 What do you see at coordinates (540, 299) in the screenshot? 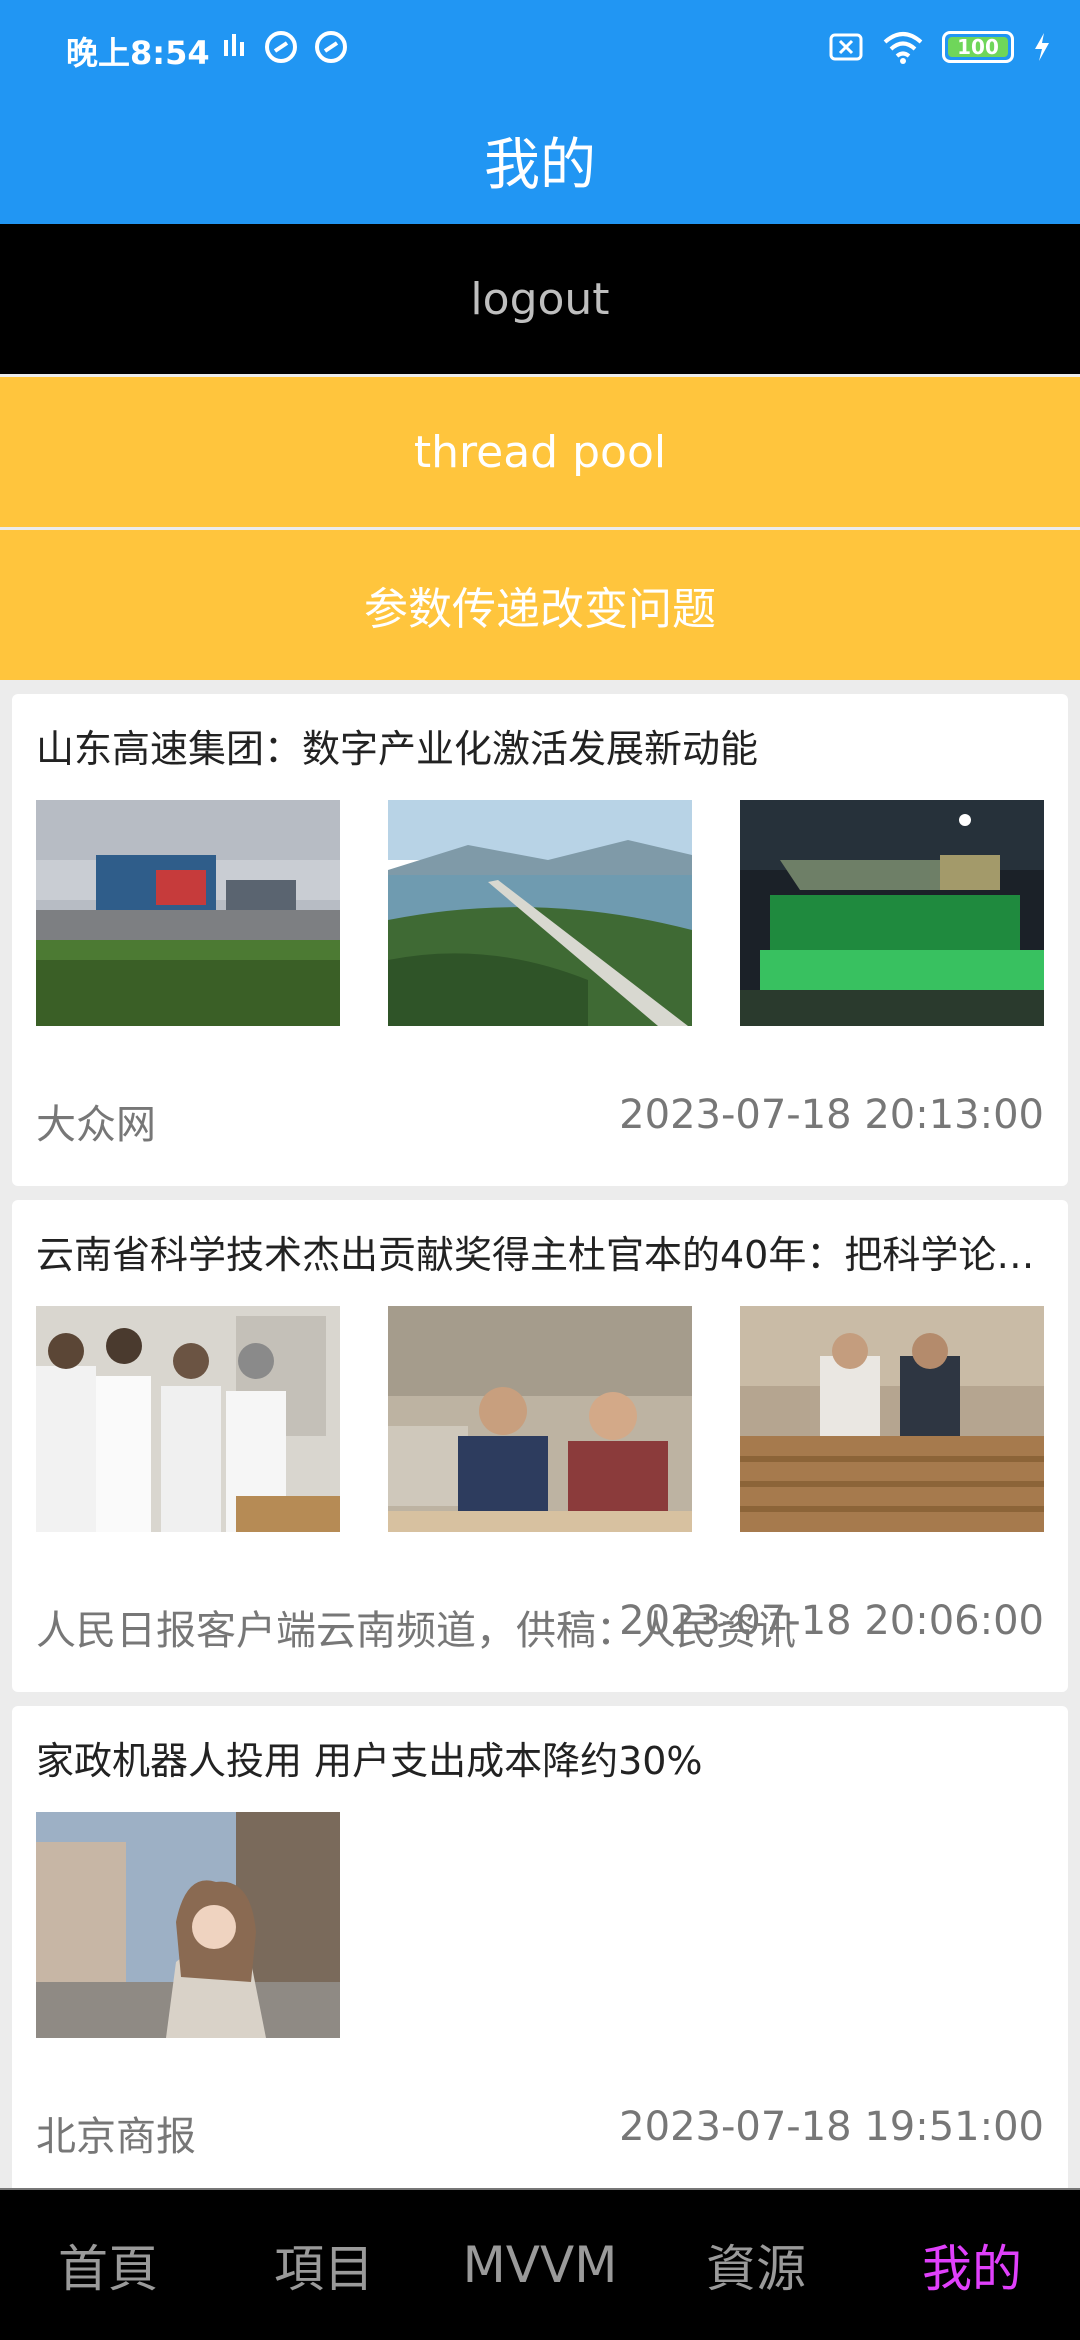
I see `logout-button: logout` at bounding box center [540, 299].